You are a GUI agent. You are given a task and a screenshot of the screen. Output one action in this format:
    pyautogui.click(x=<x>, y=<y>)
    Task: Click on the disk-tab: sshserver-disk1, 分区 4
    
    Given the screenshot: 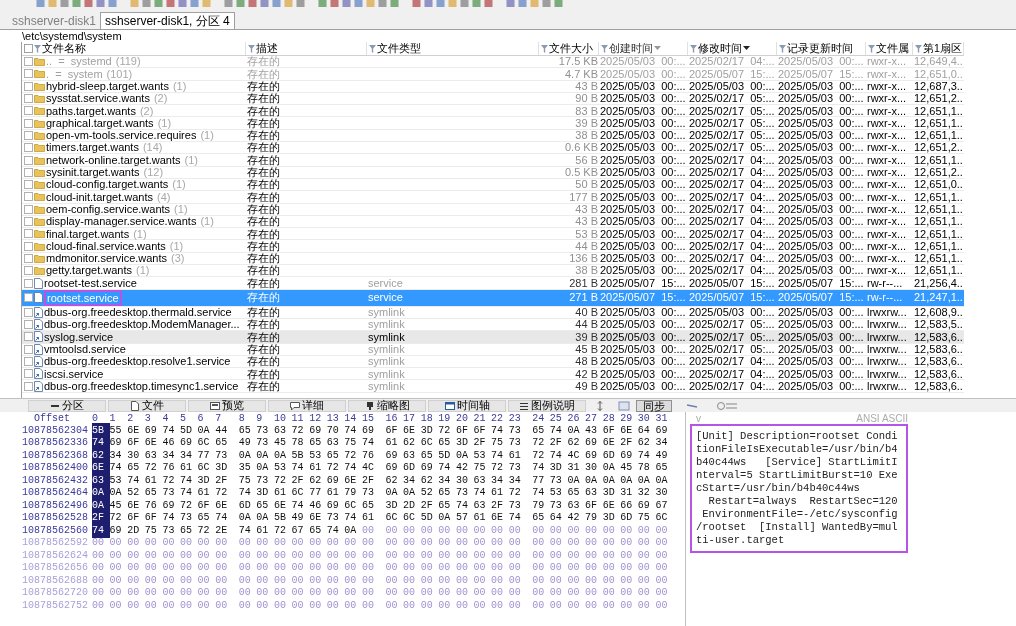 What is the action you would take?
    pyautogui.click(x=167, y=20)
    